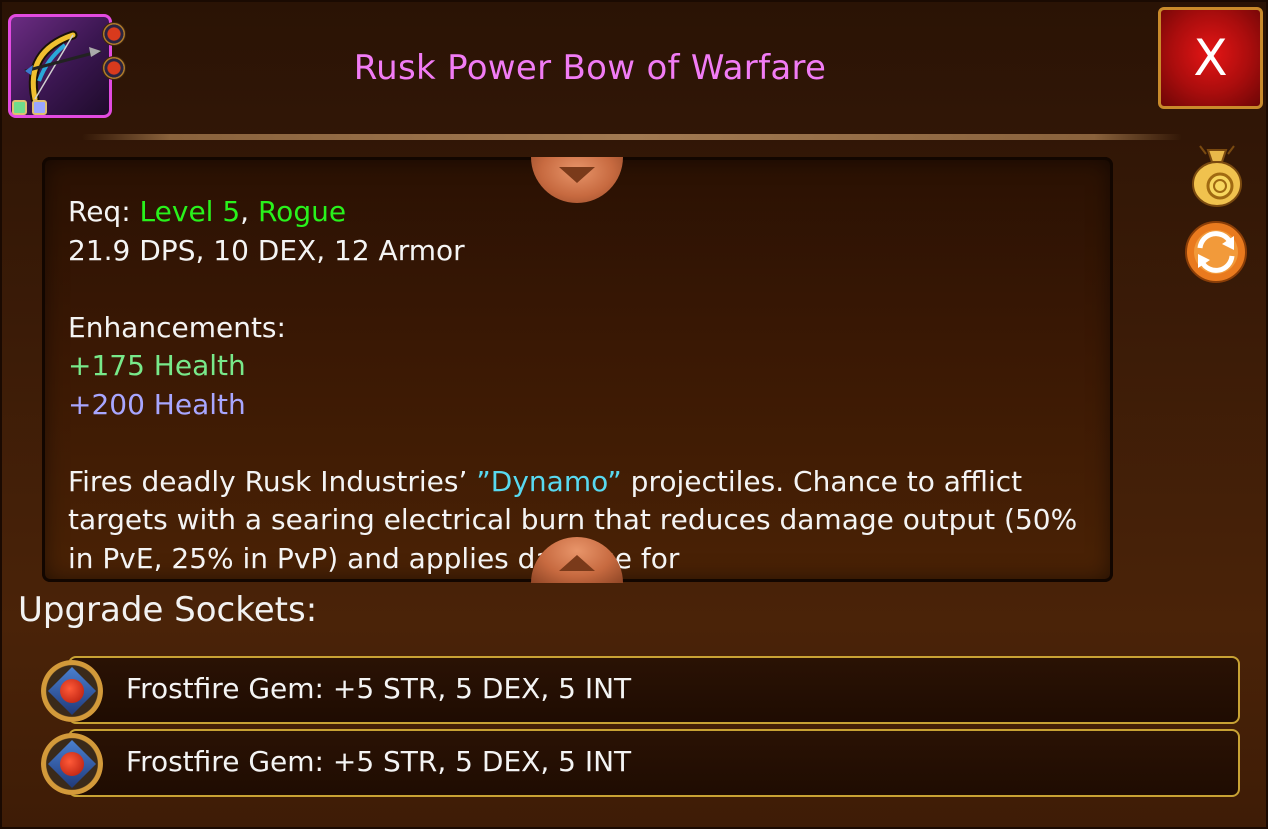 The height and width of the screenshot is (829, 1268). What do you see at coordinates (549, 481) in the screenshot?
I see `flavor-highlight: ”Dynamo”` at bounding box center [549, 481].